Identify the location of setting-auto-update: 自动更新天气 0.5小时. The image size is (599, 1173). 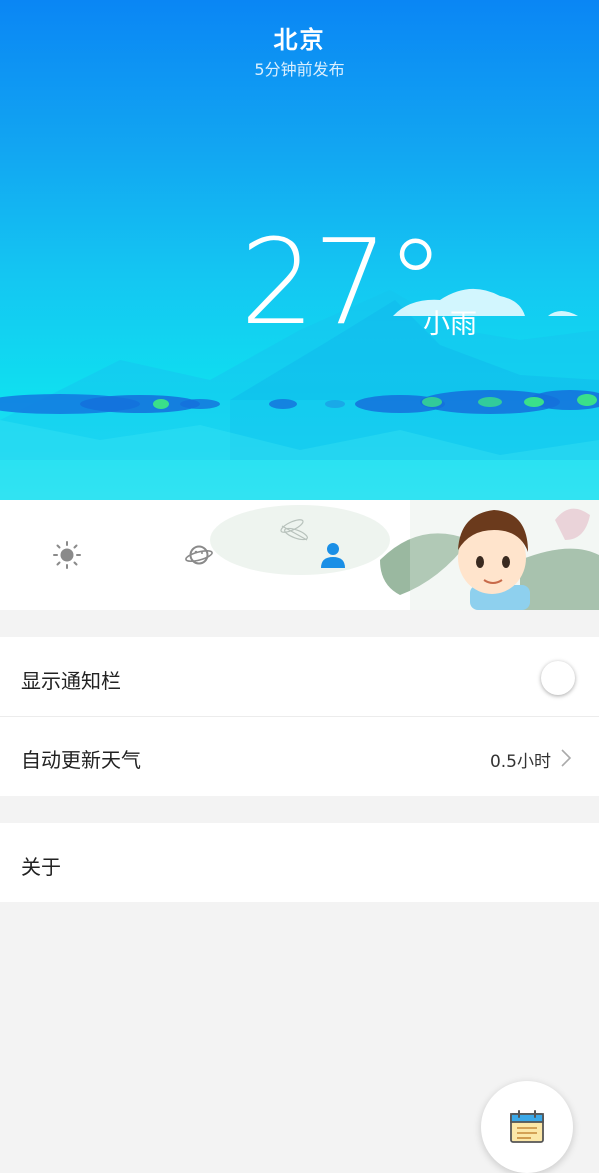
(299, 756).